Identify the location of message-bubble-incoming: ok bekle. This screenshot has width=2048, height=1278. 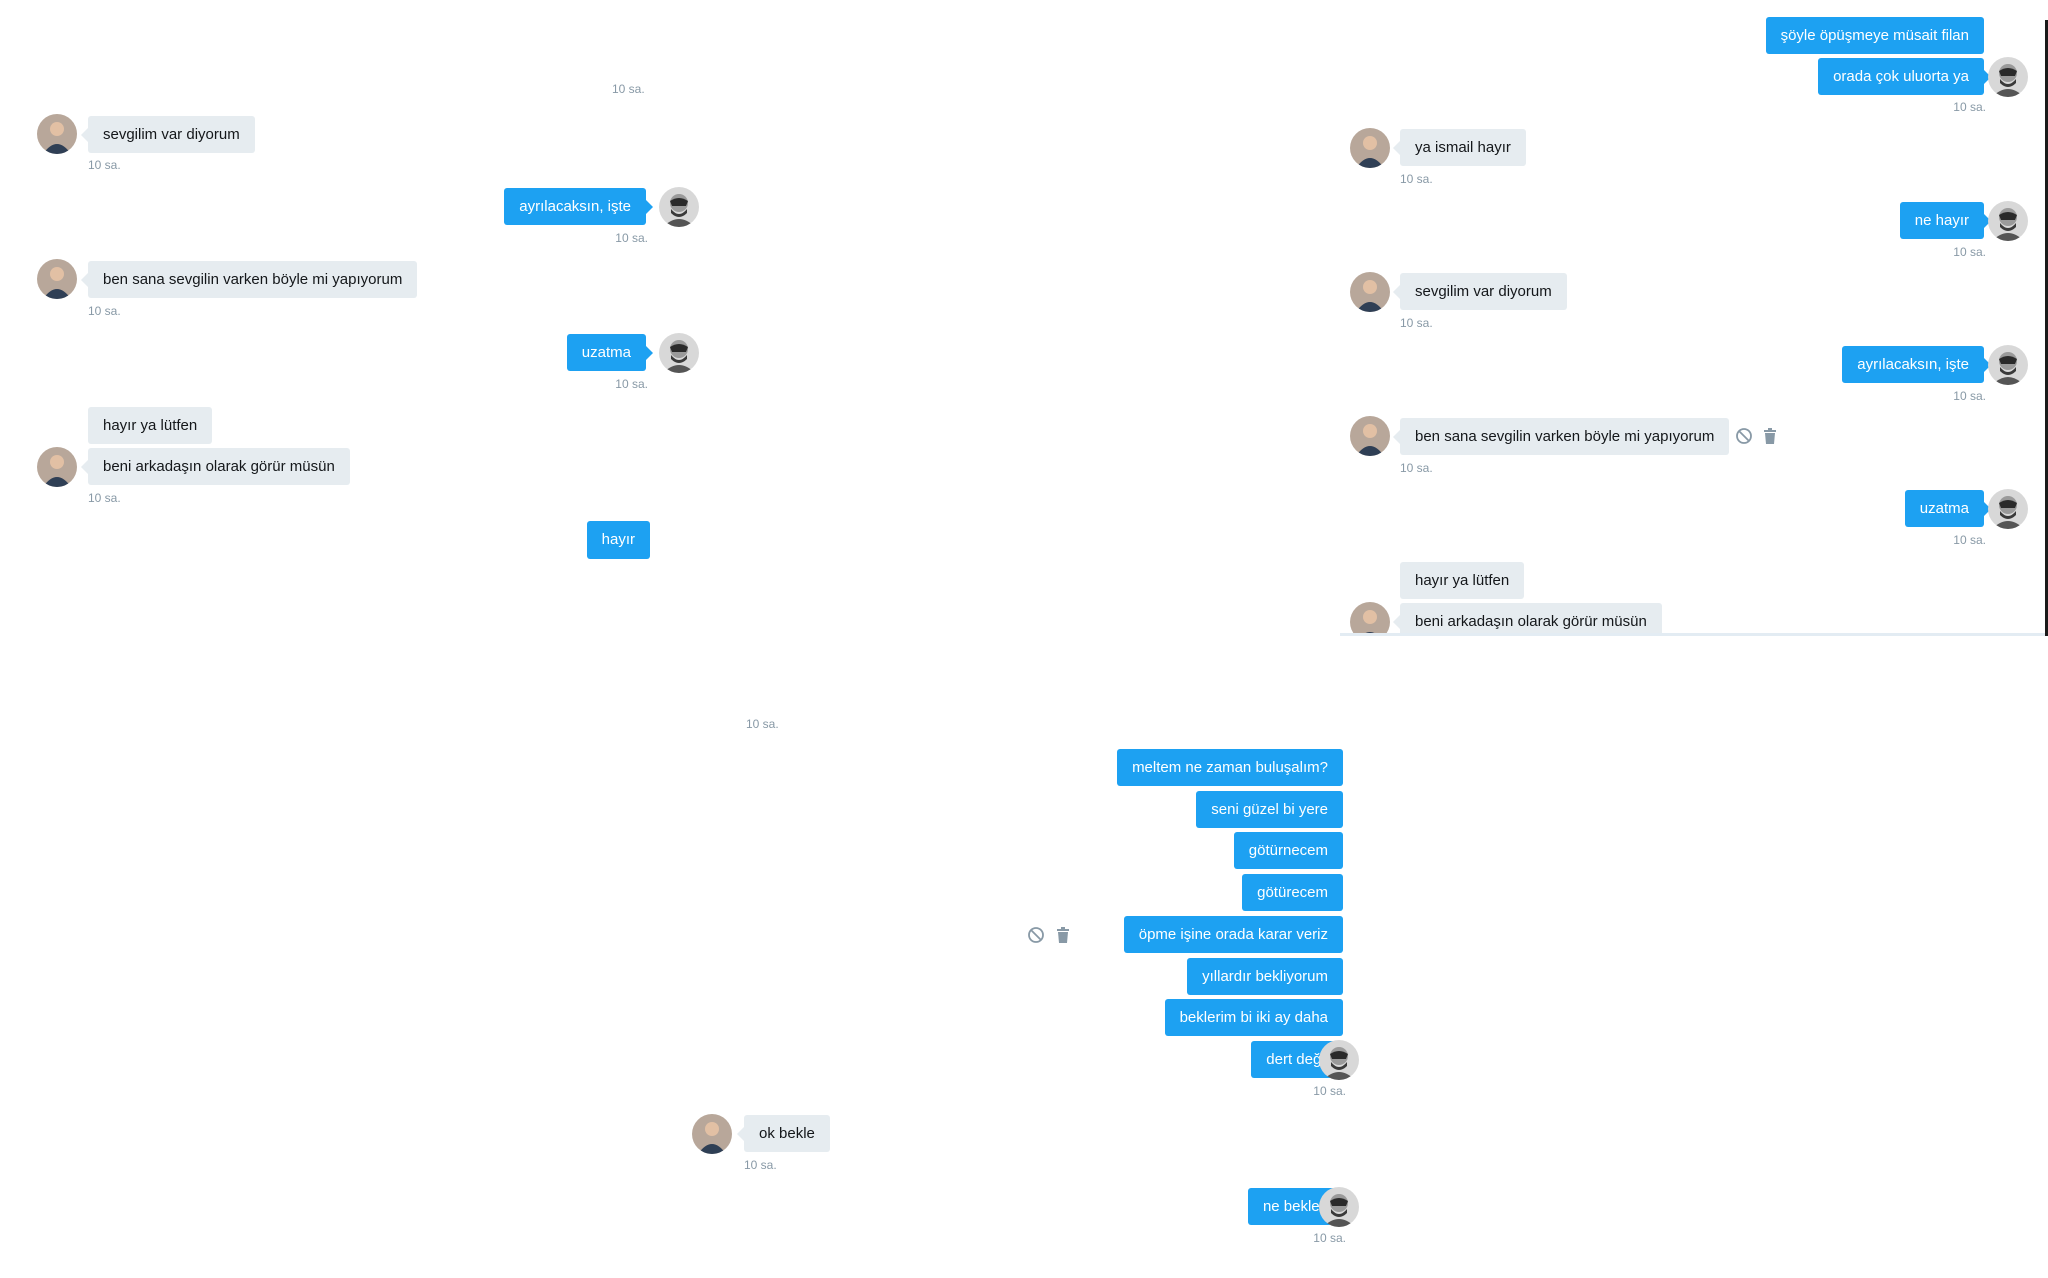
(783, 1133).